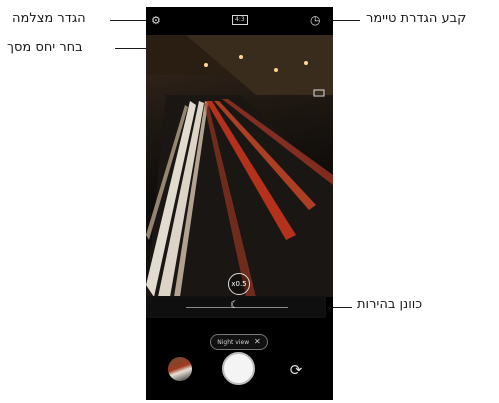 The height and width of the screenshot is (403, 499). I want to click on callout-ratio: בחר יחס מסך, so click(45, 47).